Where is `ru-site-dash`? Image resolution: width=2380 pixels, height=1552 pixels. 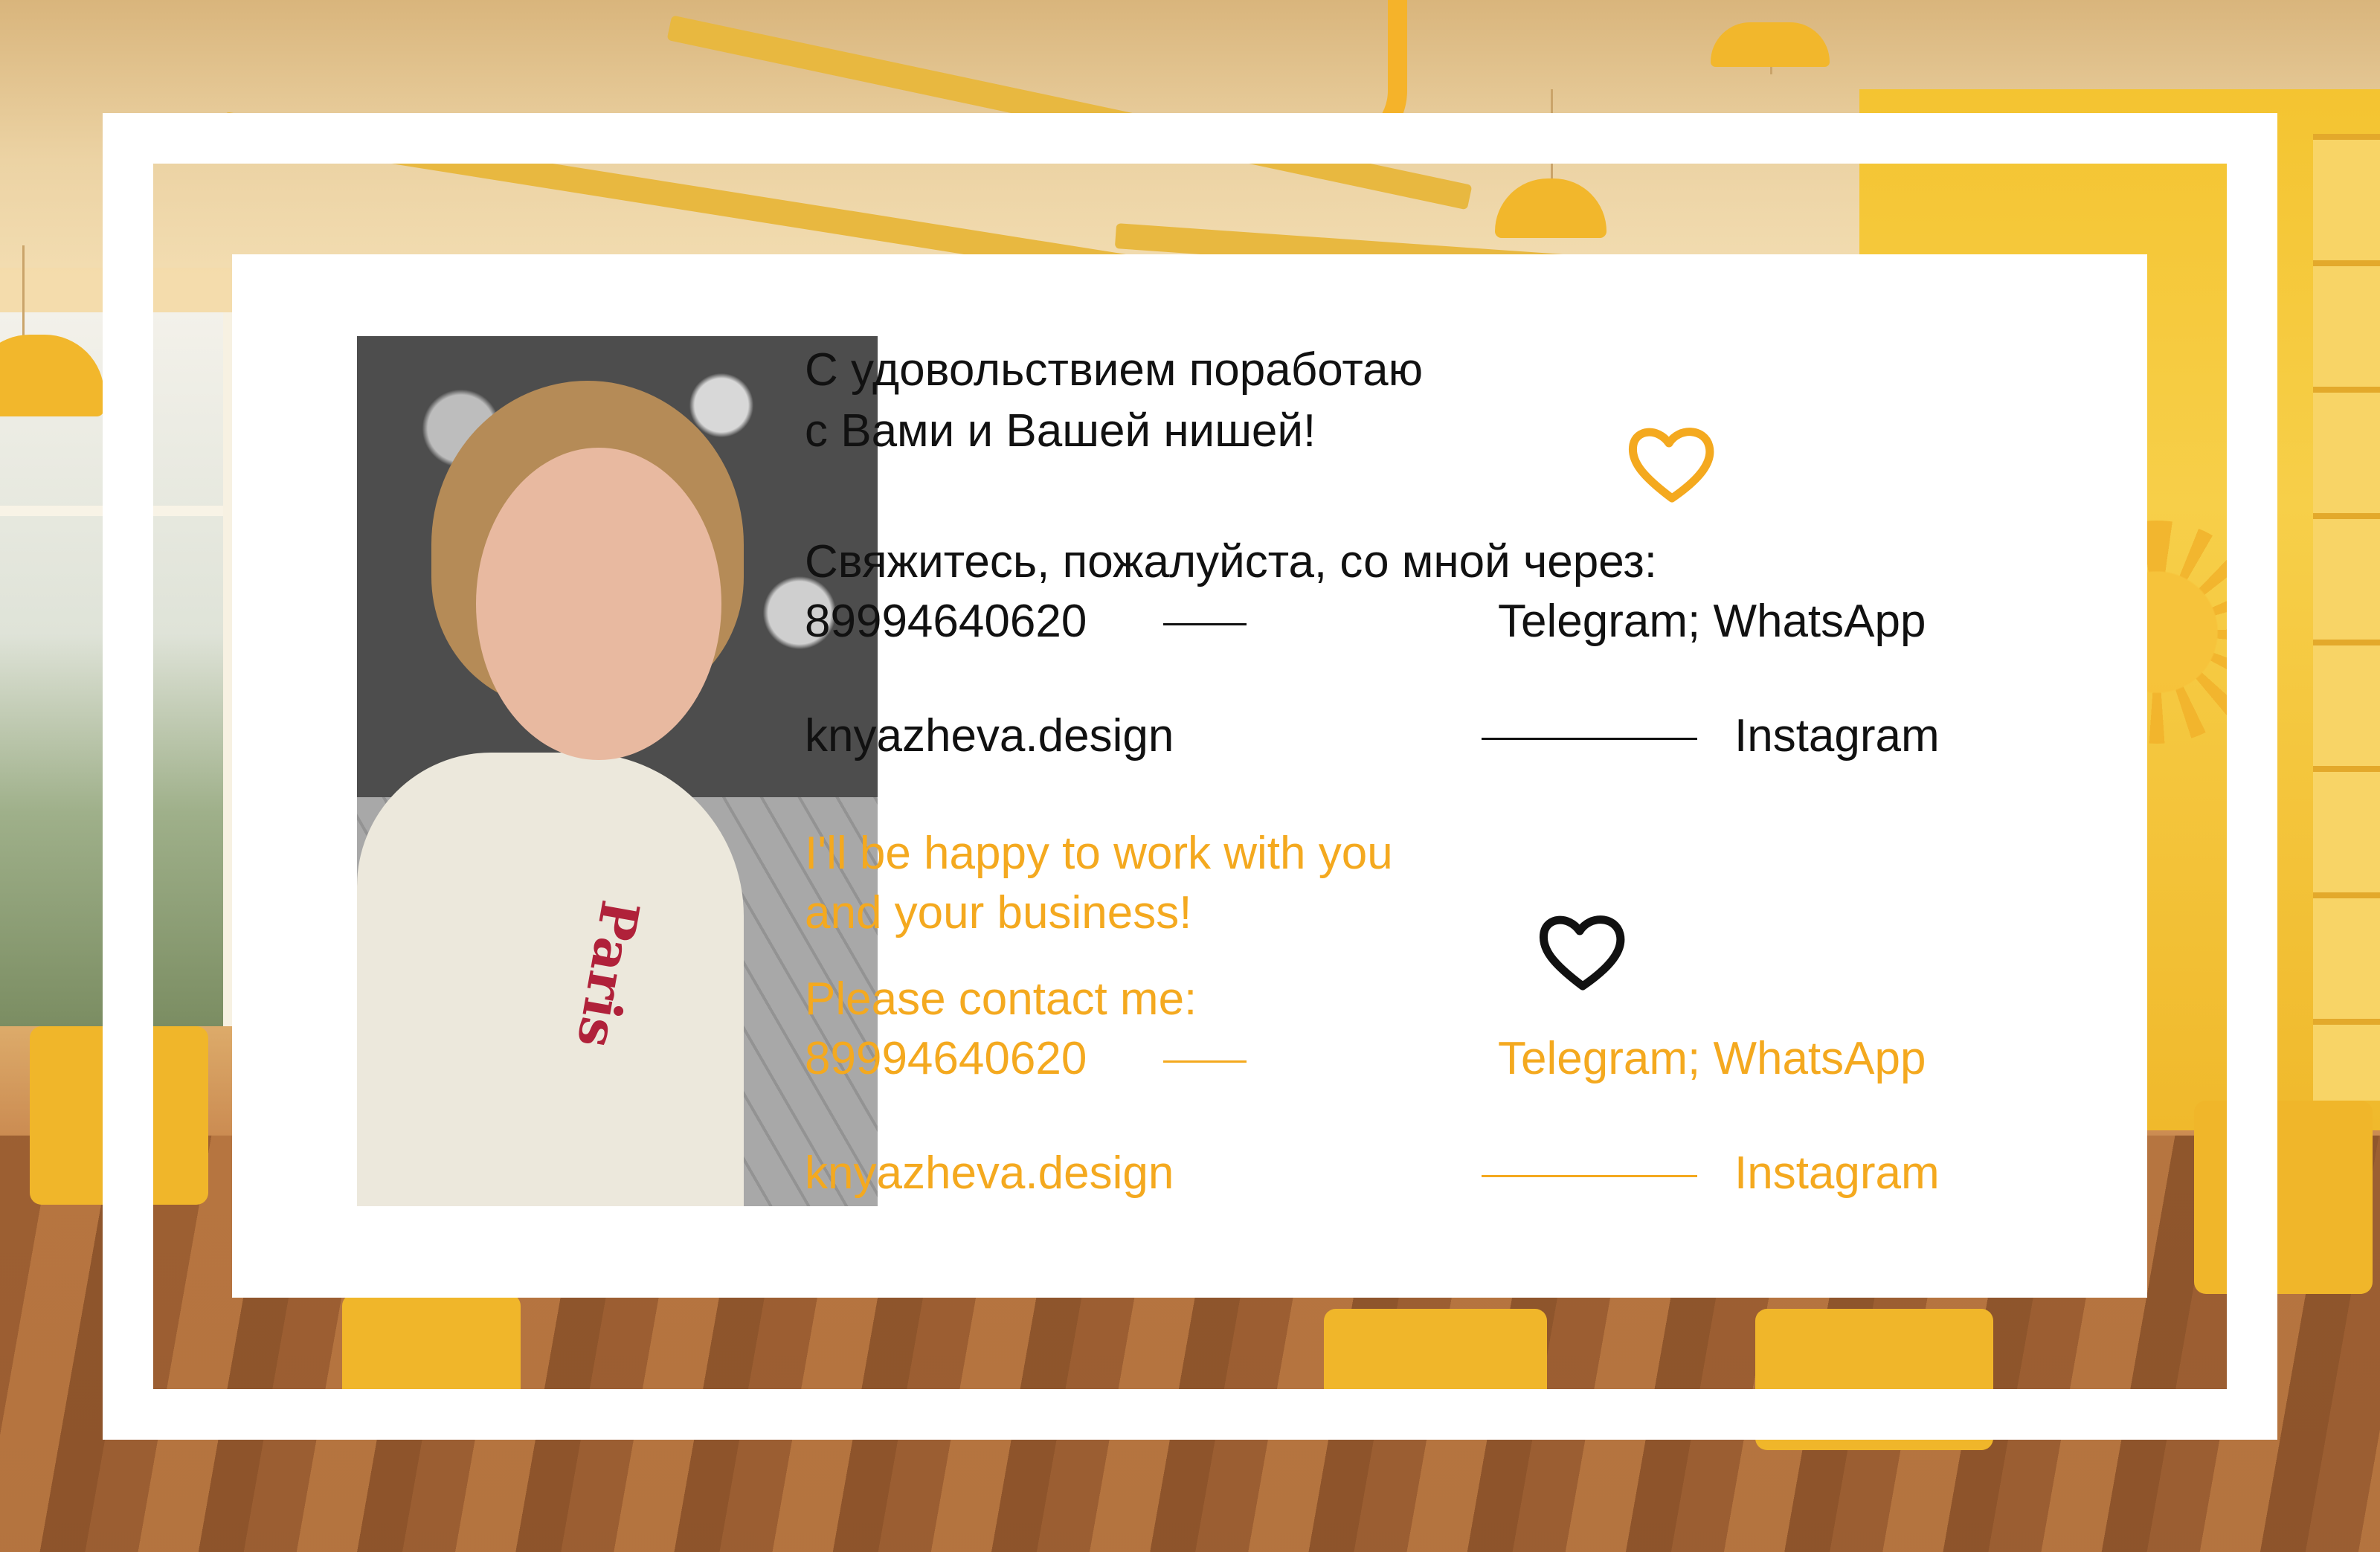
ru-site-dash is located at coordinates (1590, 739).